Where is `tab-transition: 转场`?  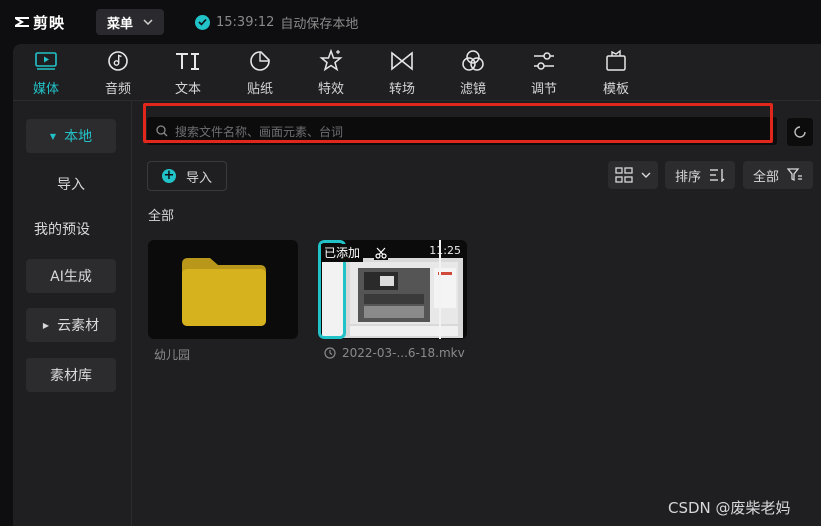
tab-transition: 转场 is located at coordinates (402, 73).